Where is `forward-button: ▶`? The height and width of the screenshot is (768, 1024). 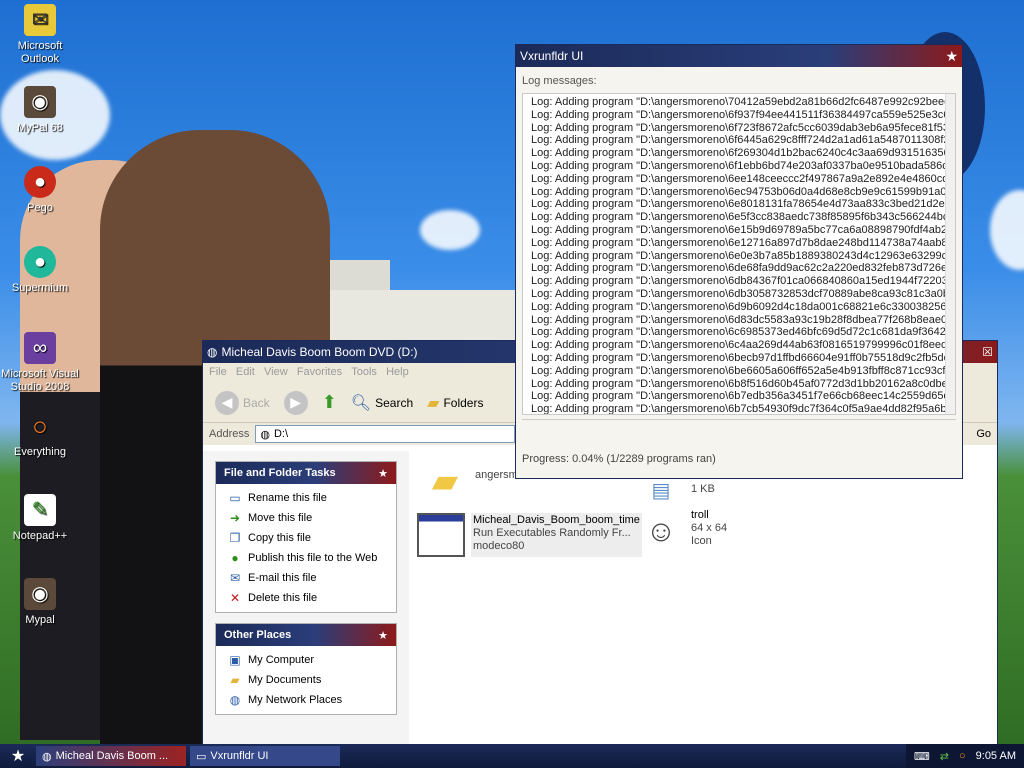 forward-button: ▶ is located at coordinates (296, 403).